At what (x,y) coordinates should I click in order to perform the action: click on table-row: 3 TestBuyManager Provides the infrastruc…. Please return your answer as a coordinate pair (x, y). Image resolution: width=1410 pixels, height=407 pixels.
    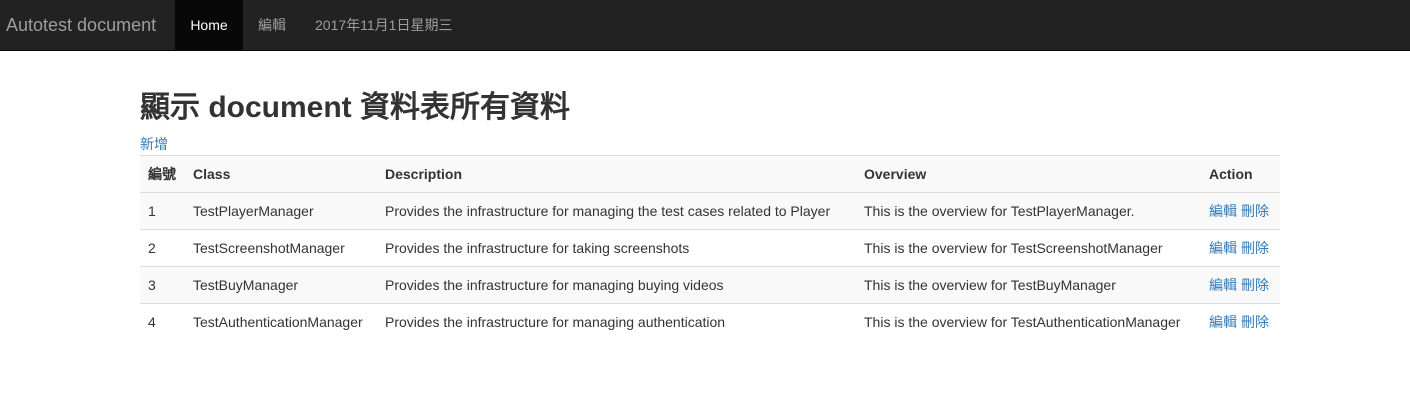
    Looking at the image, I should click on (710, 285).